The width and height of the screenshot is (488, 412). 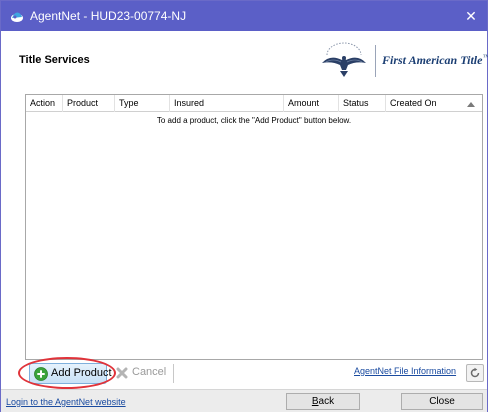 What do you see at coordinates (41, 374) in the screenshot?
I see `plus-circle-icon` at bounding box center [41, 374].